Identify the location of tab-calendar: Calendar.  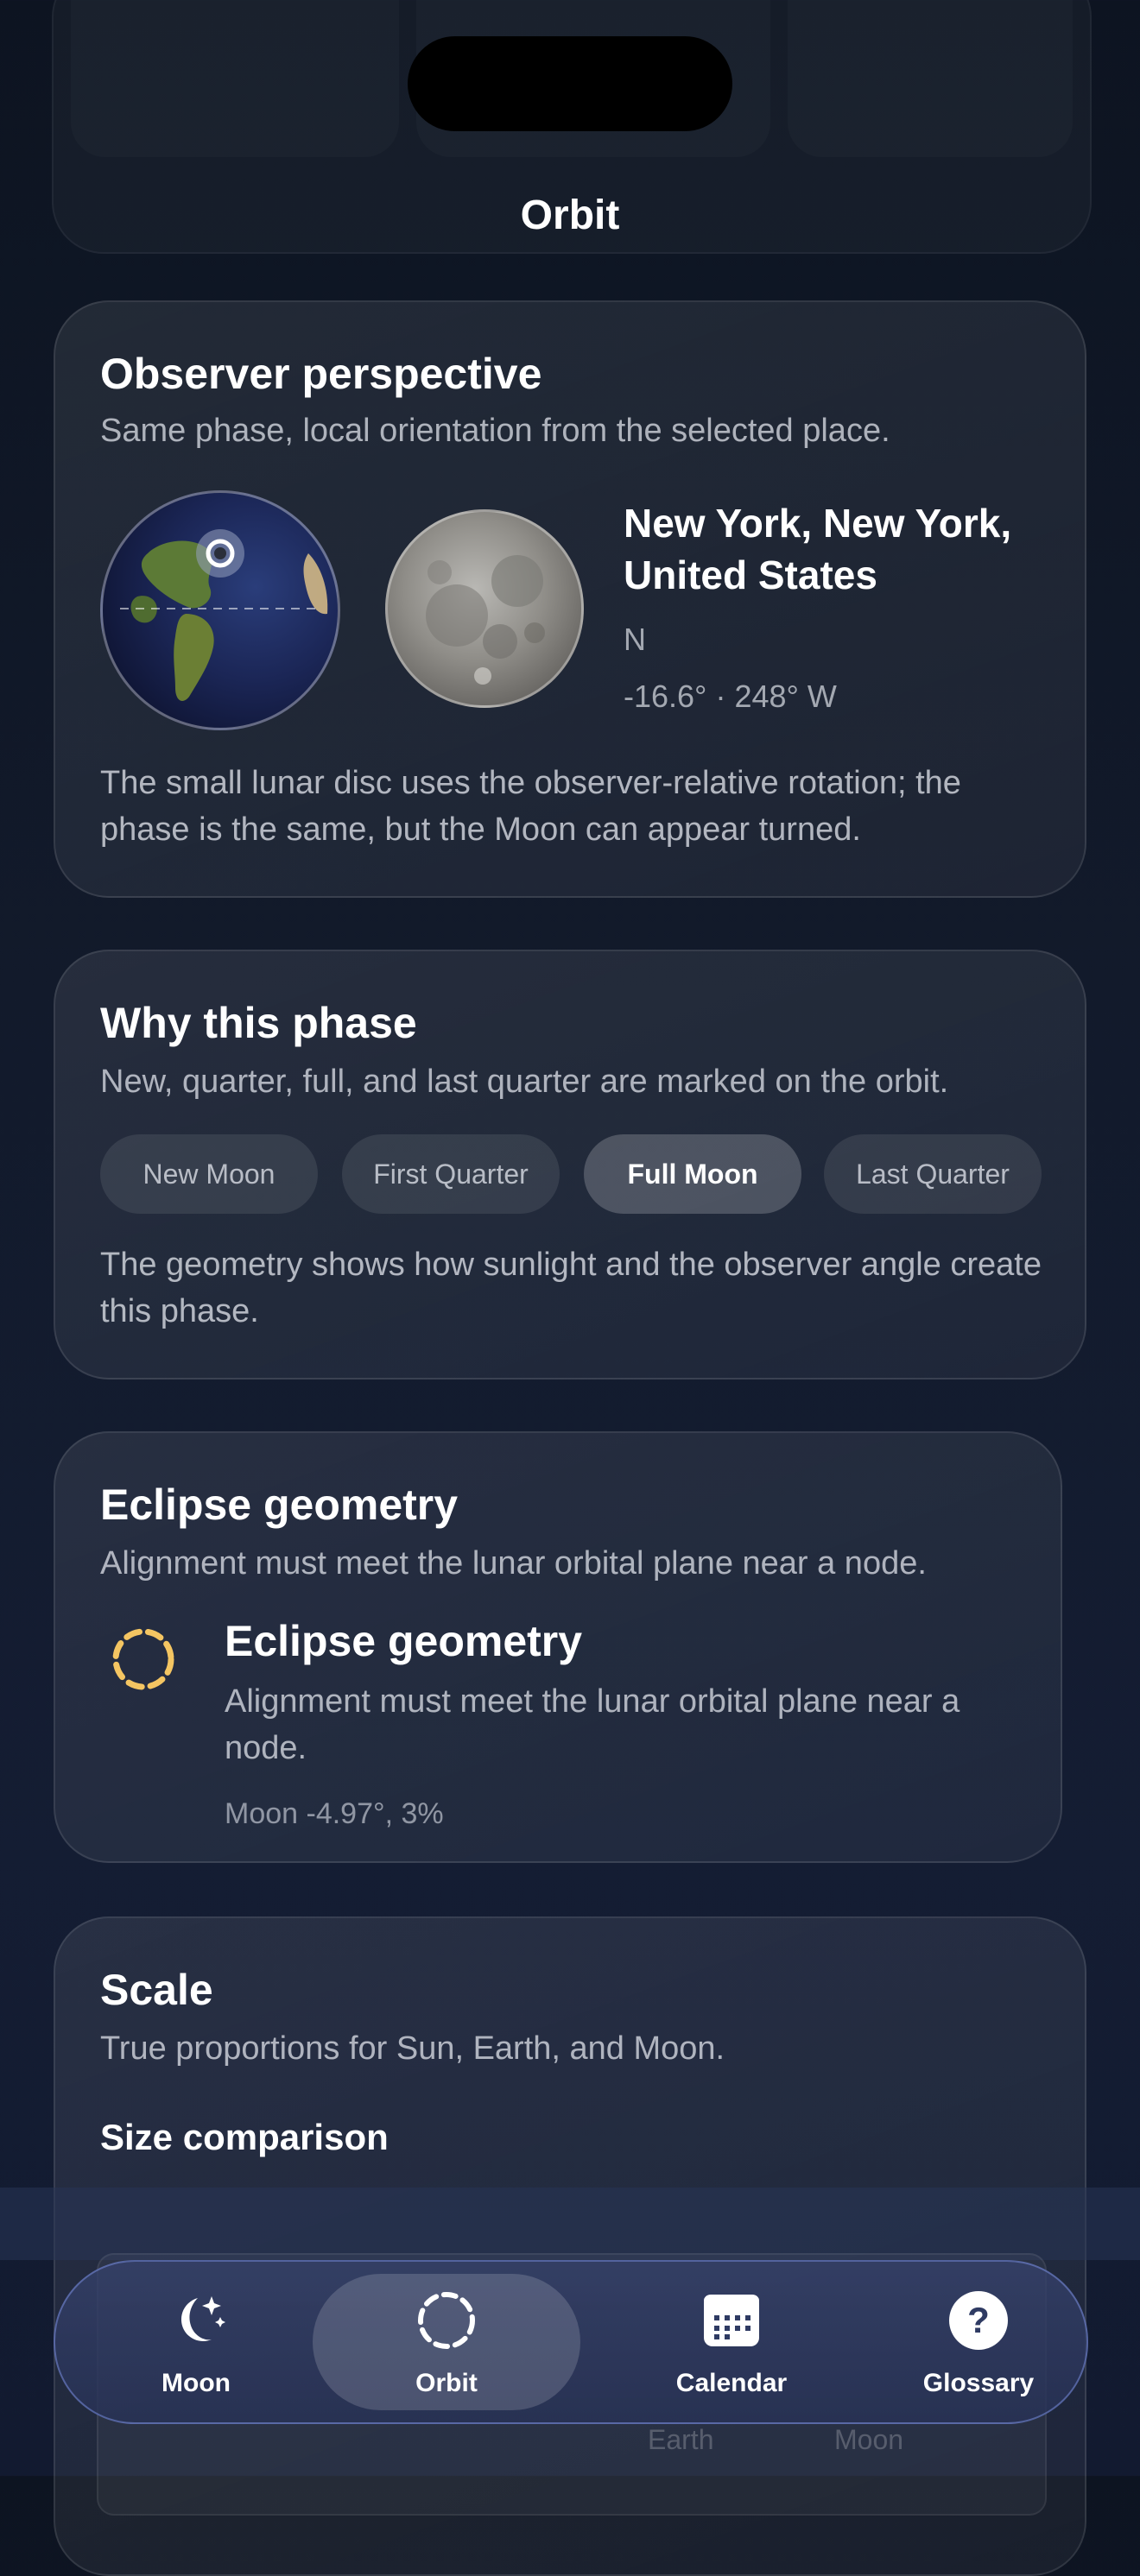
(731, 2342).